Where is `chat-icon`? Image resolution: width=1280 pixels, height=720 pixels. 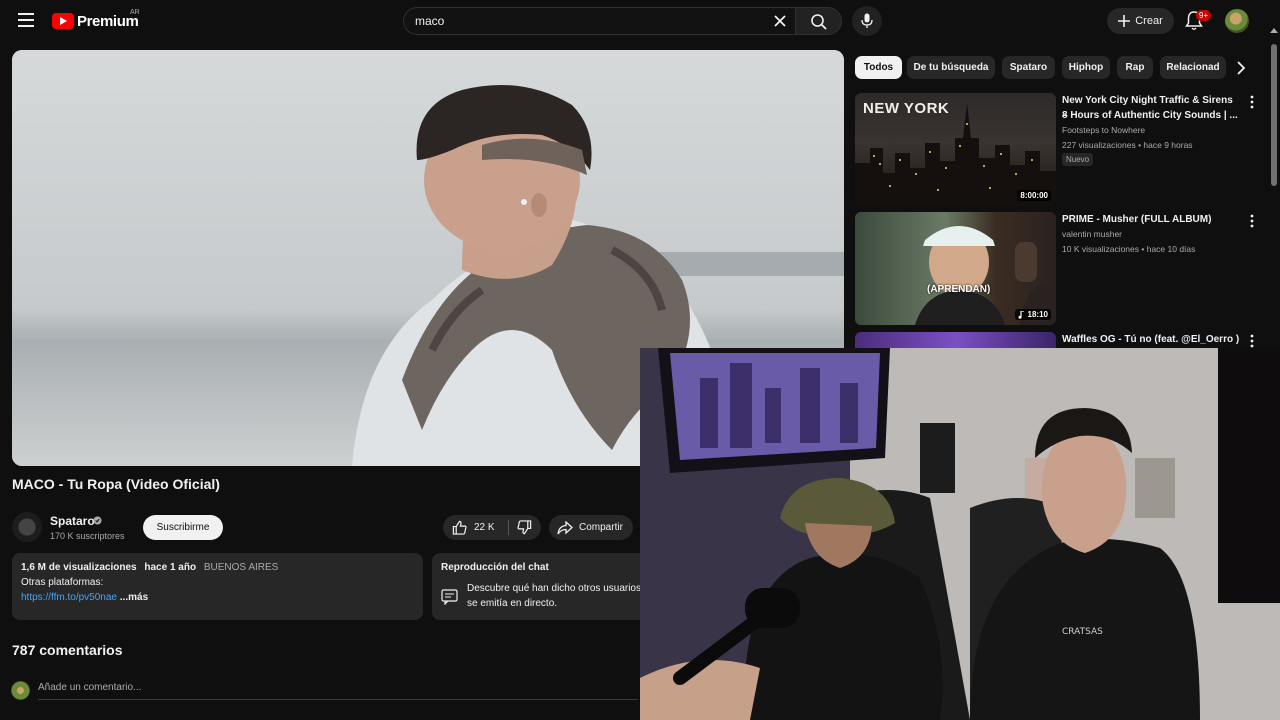
chat-icon is located at coordinates (449, 597).